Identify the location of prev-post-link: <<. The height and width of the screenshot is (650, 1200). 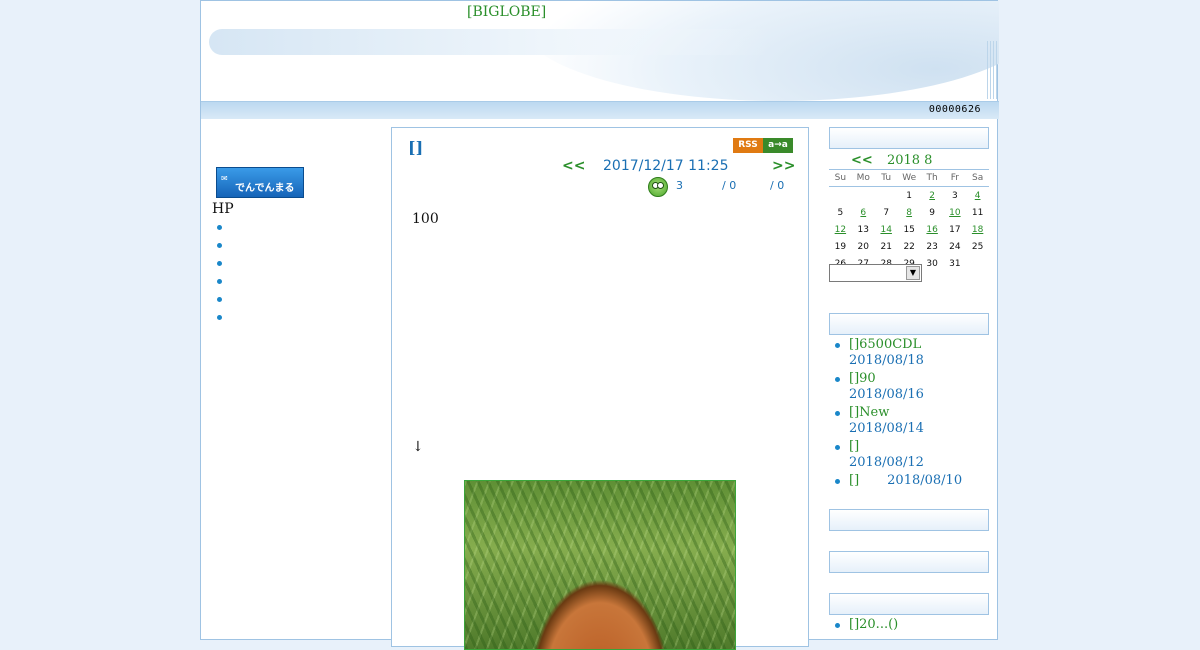
(573, 166).